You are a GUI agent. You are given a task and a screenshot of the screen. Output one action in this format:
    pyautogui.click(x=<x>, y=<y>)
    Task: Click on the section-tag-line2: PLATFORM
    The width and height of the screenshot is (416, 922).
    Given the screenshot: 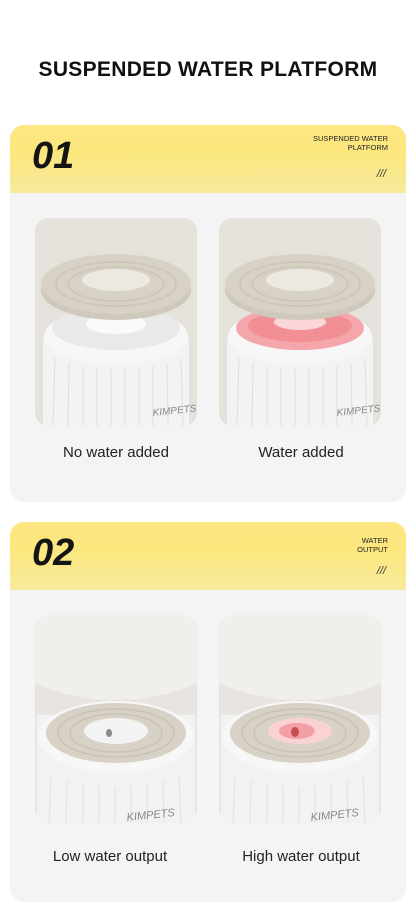 What is the action you would take?
    pyautogui.click(x=367, y=147)
    